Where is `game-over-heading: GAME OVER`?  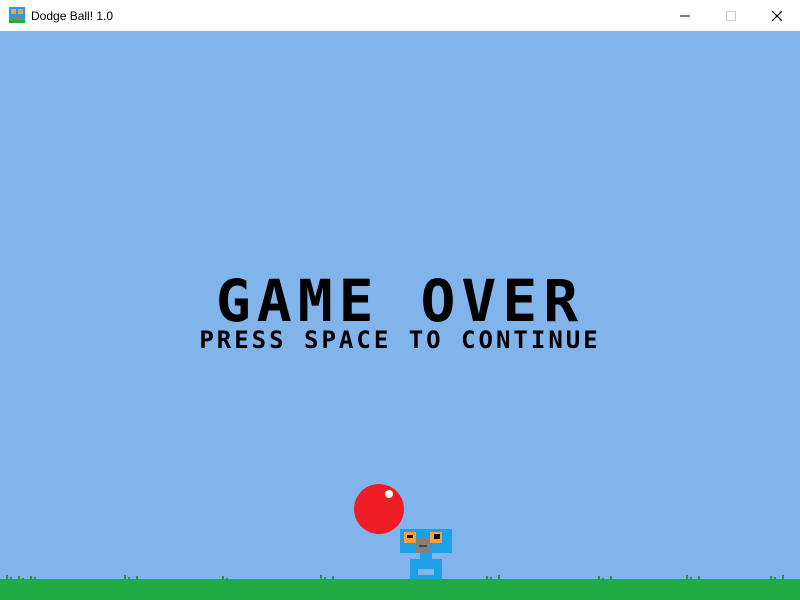 game-over-heading: GAME OVER is located at coordinates (400, 301).